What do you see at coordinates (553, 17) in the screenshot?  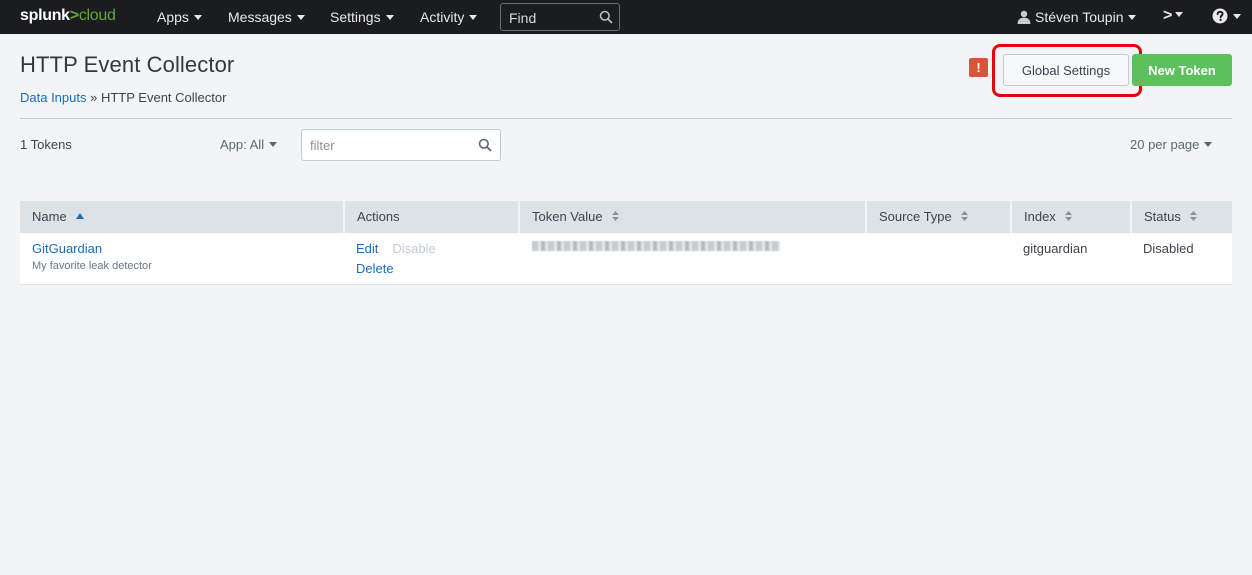 I see `find-input` at bounding box center [553, 17].